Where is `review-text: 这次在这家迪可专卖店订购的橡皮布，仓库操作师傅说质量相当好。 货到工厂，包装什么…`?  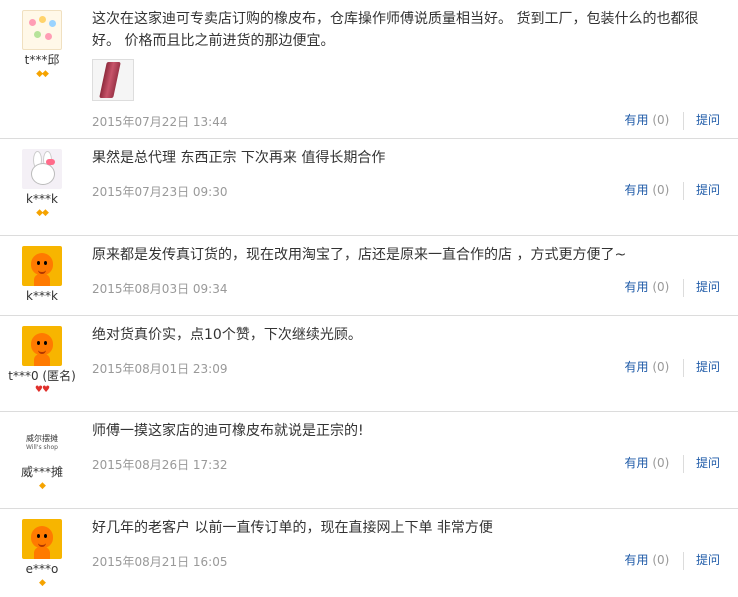
review-text: 这次在这家迪可专卖店订购的橡皮布，仓库操作师傅说质量相当好。 货到工厂，包装什么… is located at coordinates (395, 30).